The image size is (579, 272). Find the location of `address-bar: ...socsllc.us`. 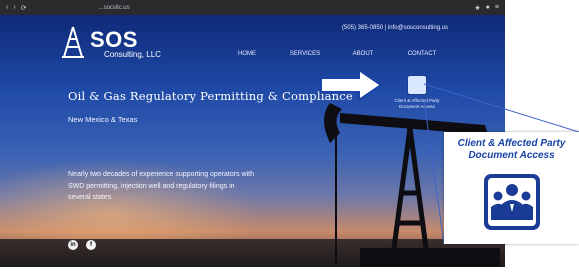

address-bar: ...socsllc.us is located at coordinates (114, 8).